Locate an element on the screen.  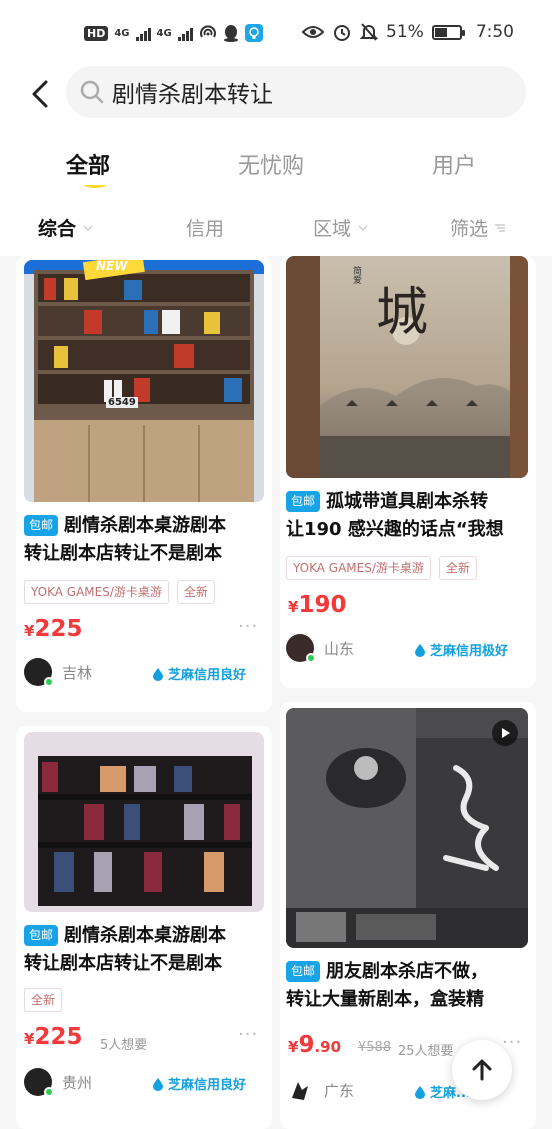
tab-worry-free: 无忧购 is located at coordinates (271, 164).